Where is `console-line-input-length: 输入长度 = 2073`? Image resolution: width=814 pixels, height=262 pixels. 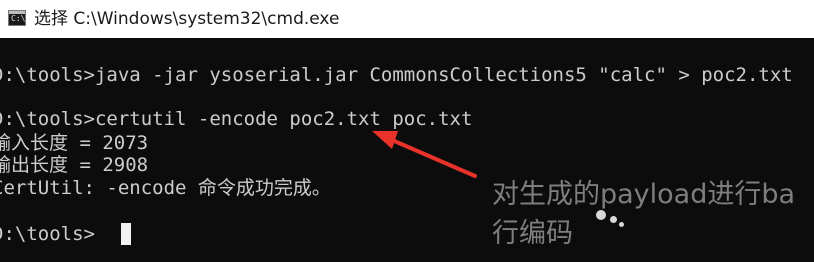
console-line-input-length: 输入长度 = 2073 is located at coordinates (74, 143).